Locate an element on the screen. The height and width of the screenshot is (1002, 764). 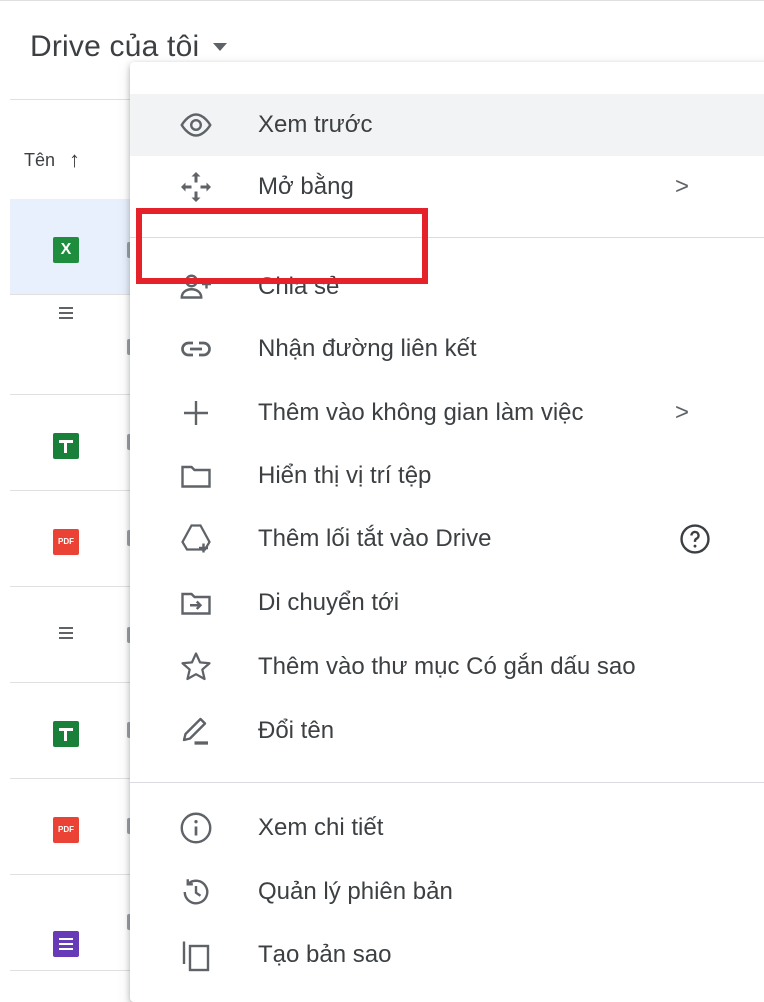
page-title: Drive của tôi is located at coordinates (115, 46).